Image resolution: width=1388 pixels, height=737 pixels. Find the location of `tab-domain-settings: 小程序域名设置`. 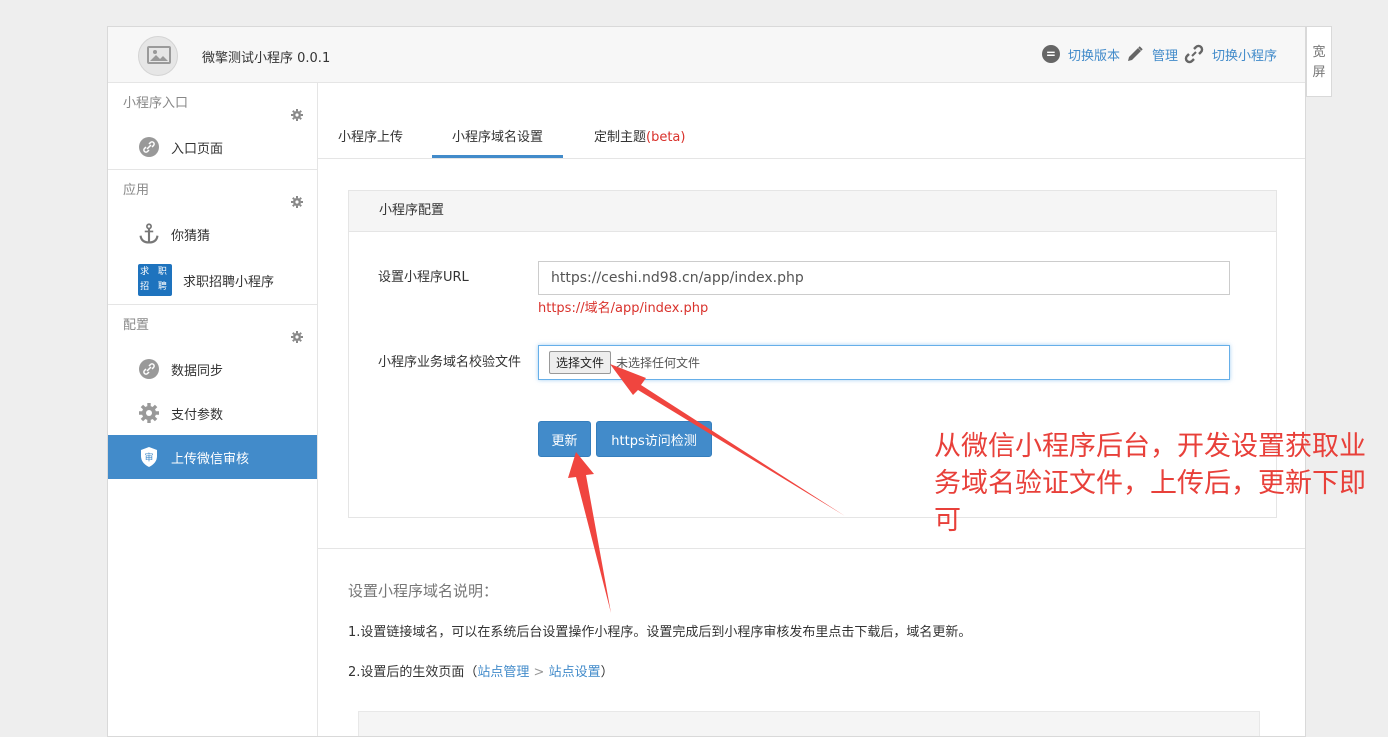

tab-domain-settings: 小程序域名设置 is located at coordinates (498, 135).